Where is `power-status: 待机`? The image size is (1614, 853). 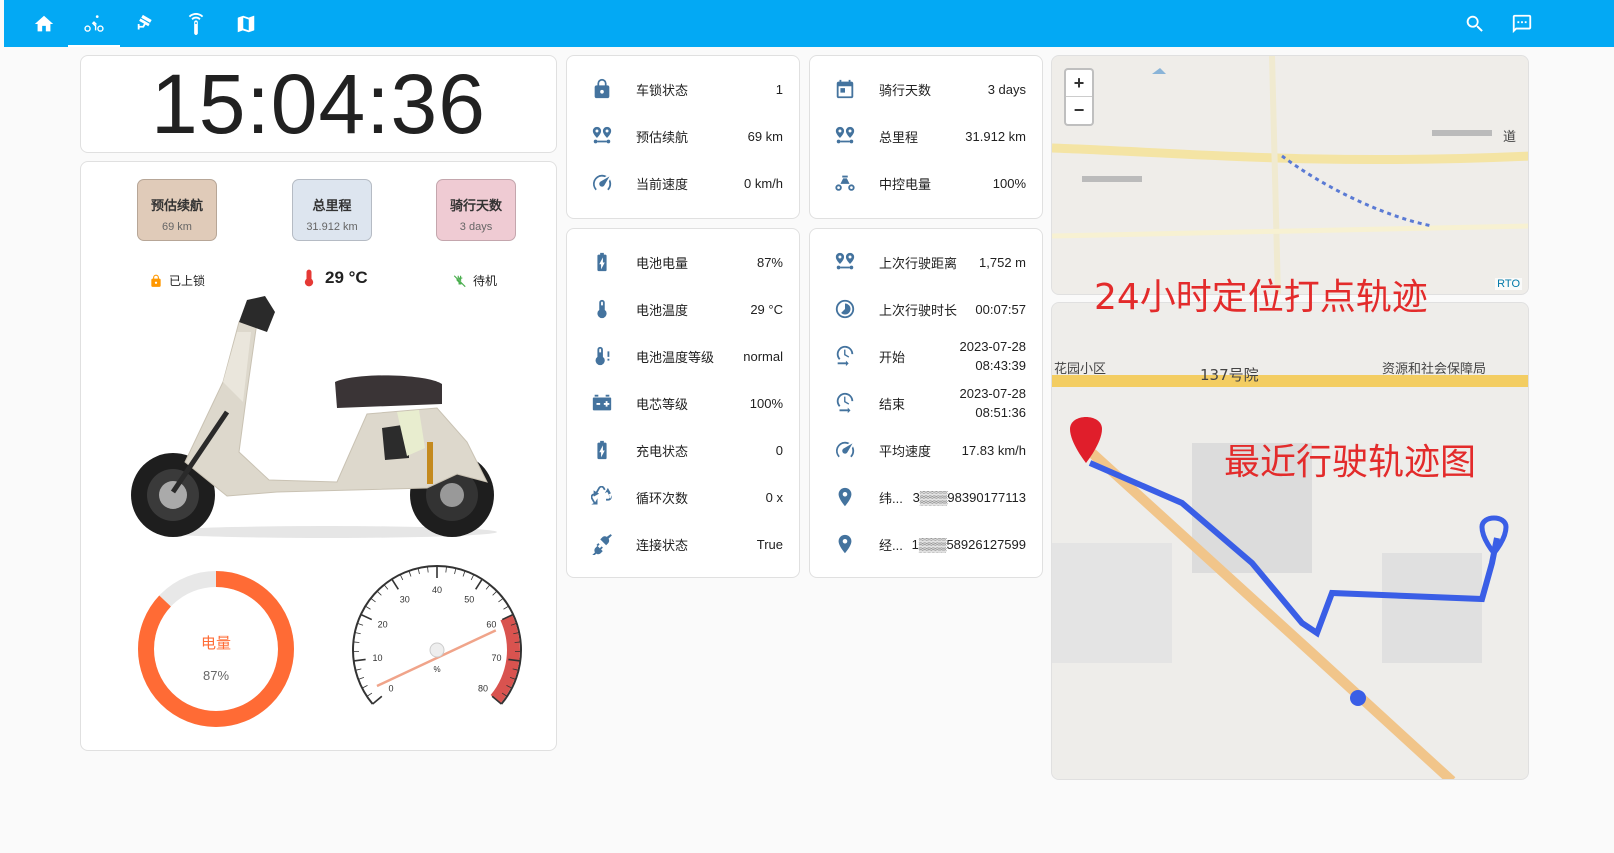
power-status: 待机 is located at coordinates (475, 280).